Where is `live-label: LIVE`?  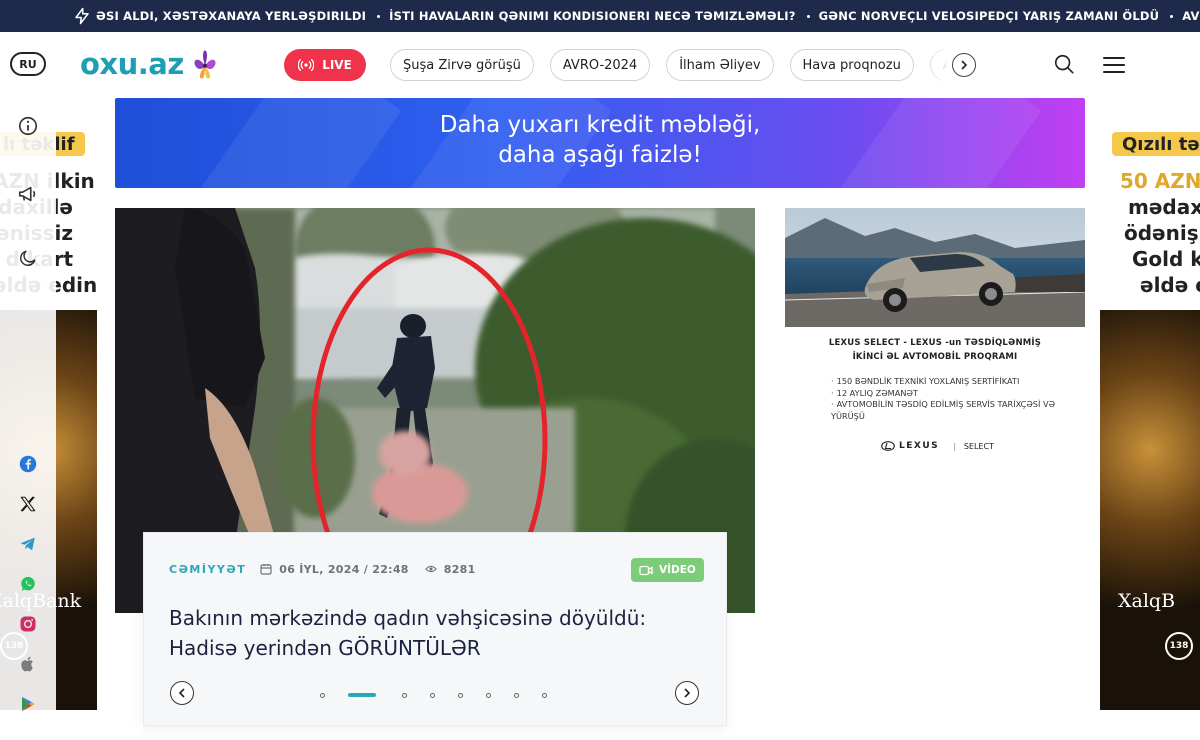
live-label: LIVE is located at coordinates (337, 65).